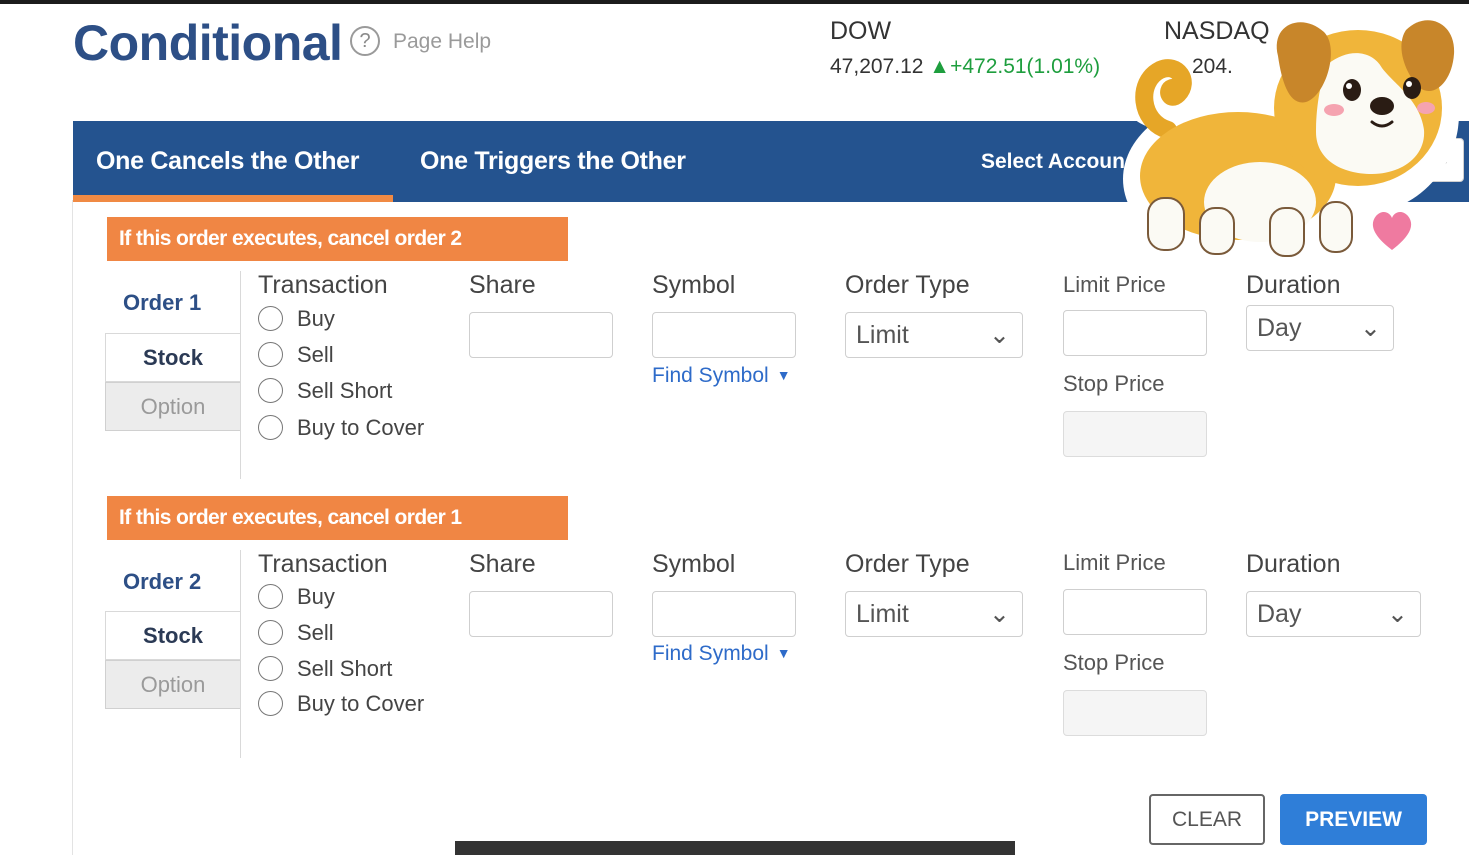  What do you see at coordinates (337, 239) in the screenshot?
I see `order-1-banner: If this order executes, cancel order 2` at bounding box center [337, 239].